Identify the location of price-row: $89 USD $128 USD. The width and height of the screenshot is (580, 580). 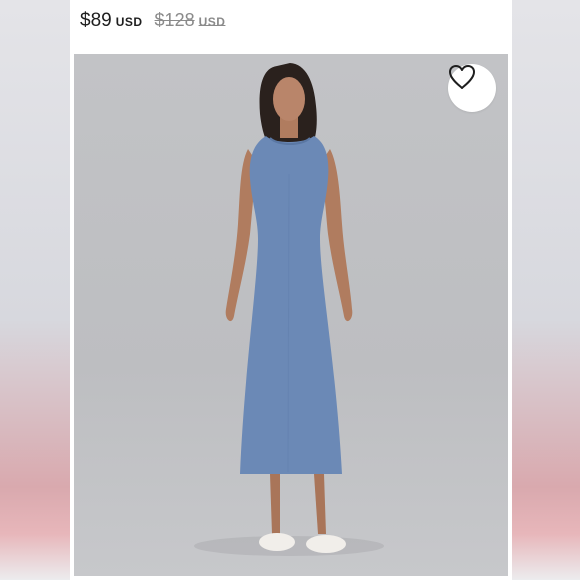
(152, 23).